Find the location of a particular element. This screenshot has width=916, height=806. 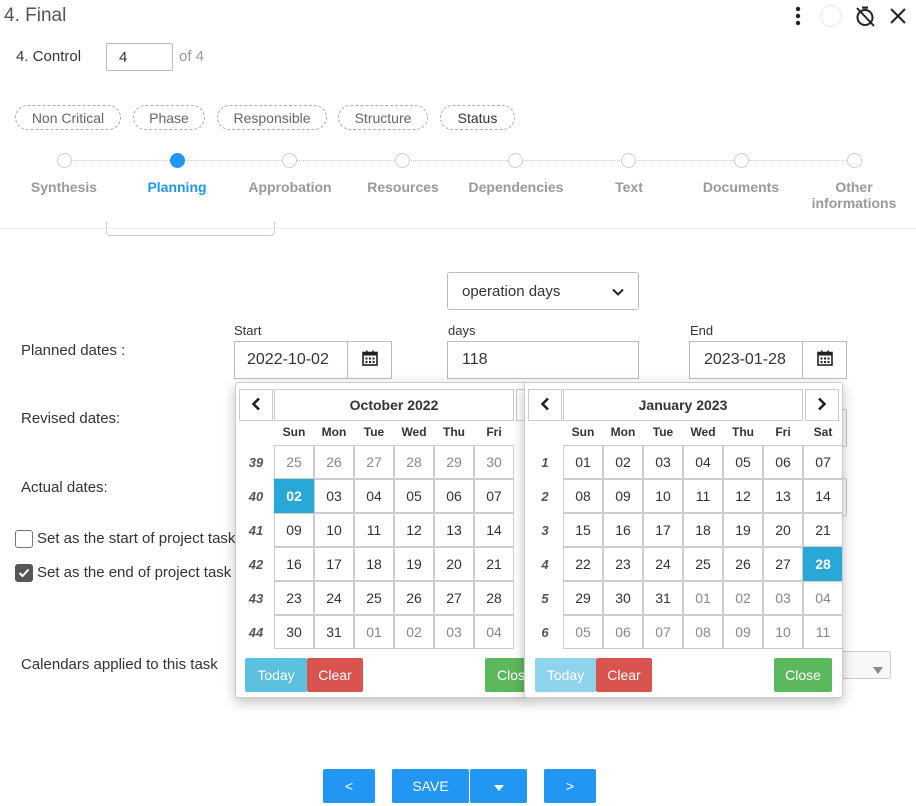

calendars-select is located at coordinates (863, 665).